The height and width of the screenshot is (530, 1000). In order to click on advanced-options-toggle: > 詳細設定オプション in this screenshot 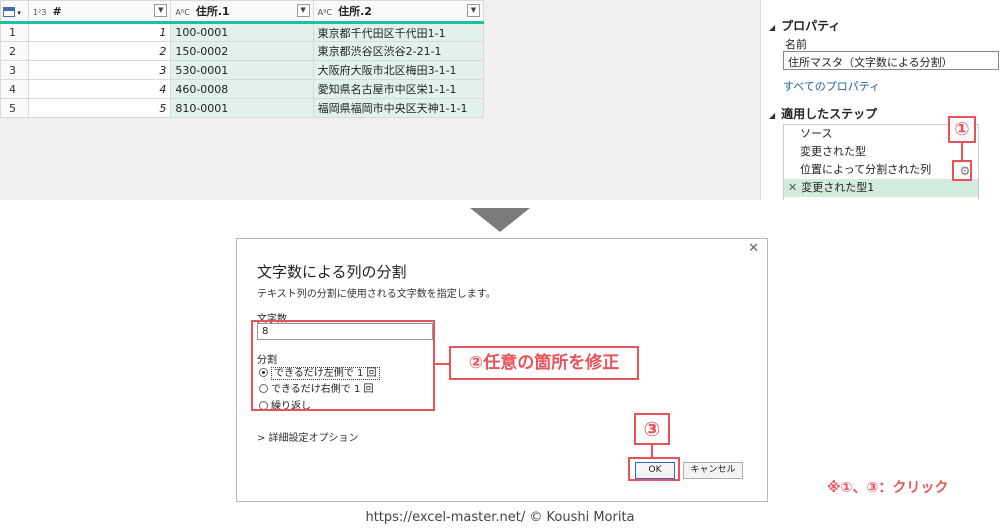, I will do `click(308, 436)`.